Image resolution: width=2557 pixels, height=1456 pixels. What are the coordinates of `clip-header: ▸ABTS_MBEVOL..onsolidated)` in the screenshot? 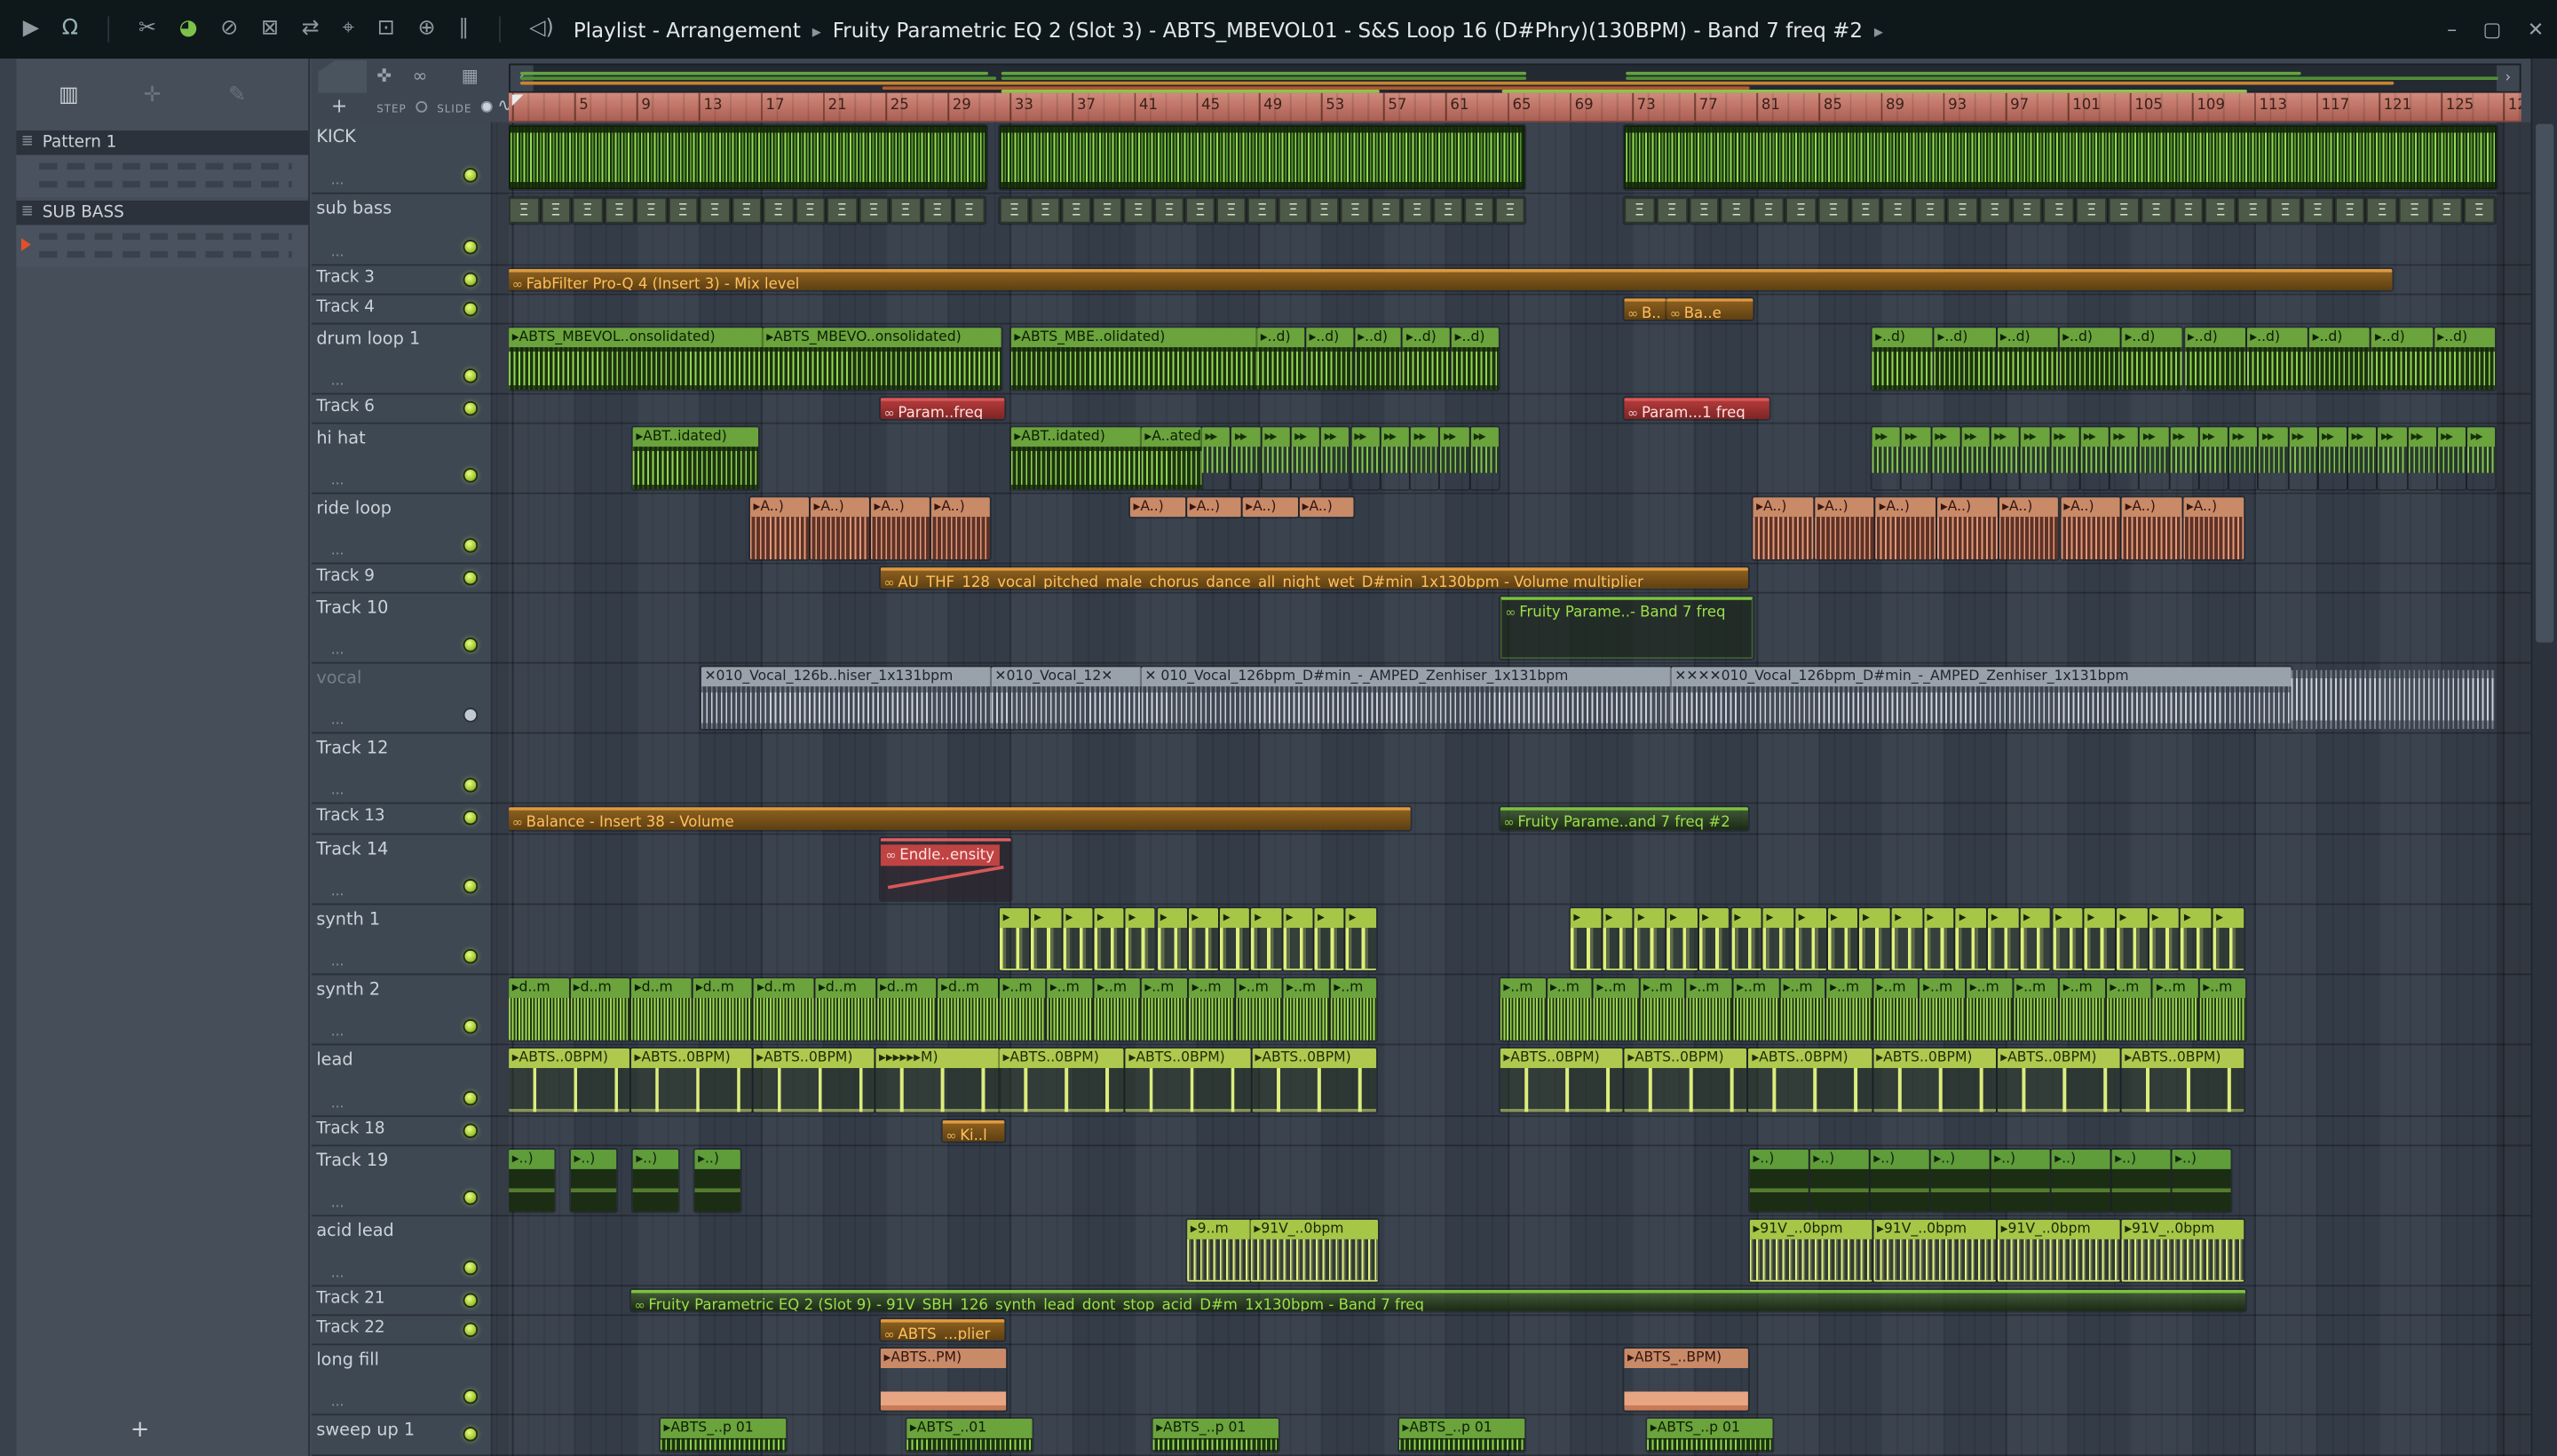 It's located at (636, 338).